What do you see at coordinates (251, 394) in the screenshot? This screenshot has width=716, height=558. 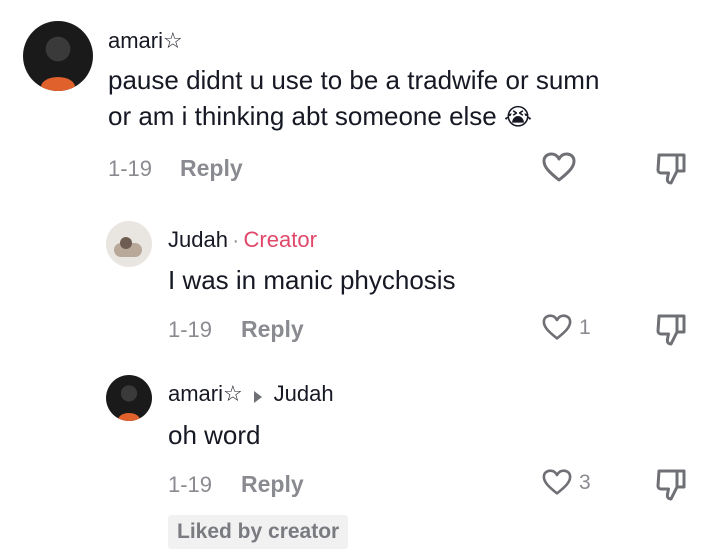 I see `comment-username: amari☆ Judah` at bounding box center [251, 394].